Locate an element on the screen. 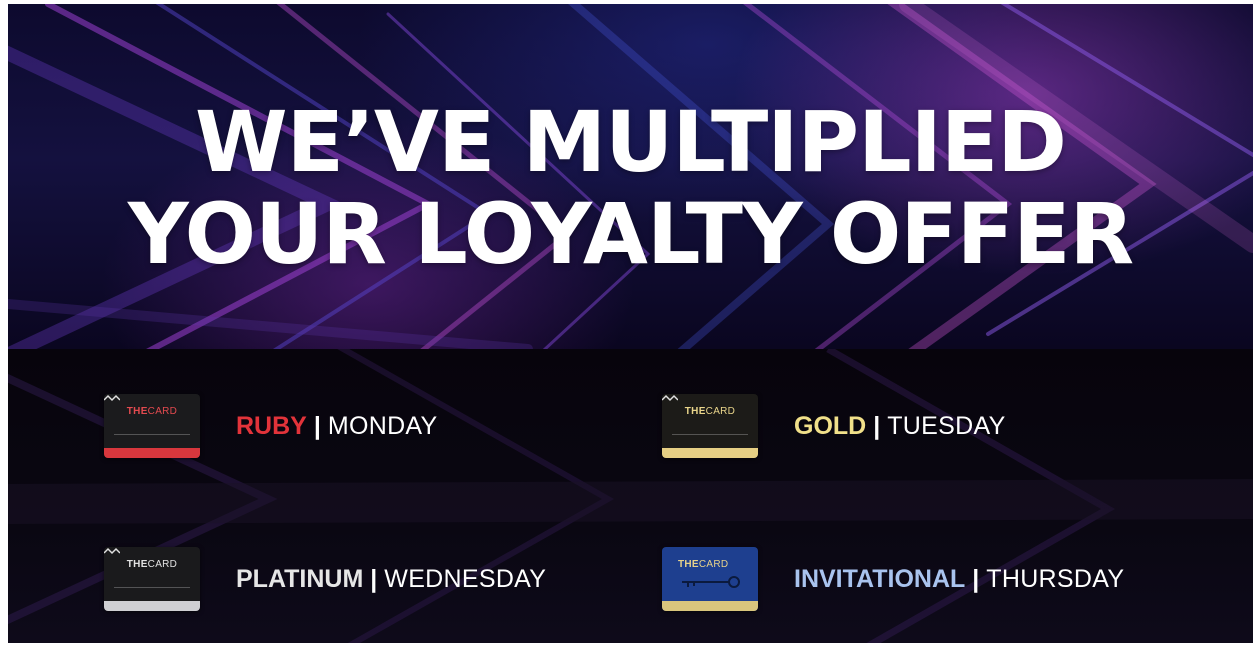  key-icon is located at coordinates (711, 582).